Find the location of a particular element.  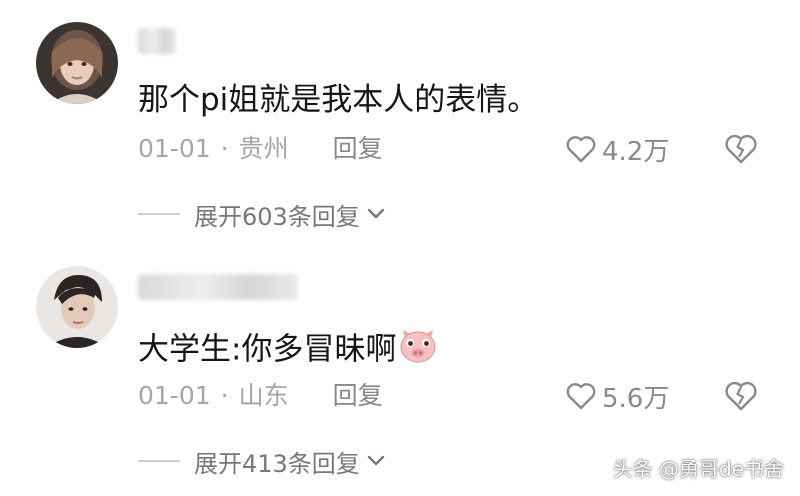

like-count: 4.2万 is located at coordinates (636, 151).